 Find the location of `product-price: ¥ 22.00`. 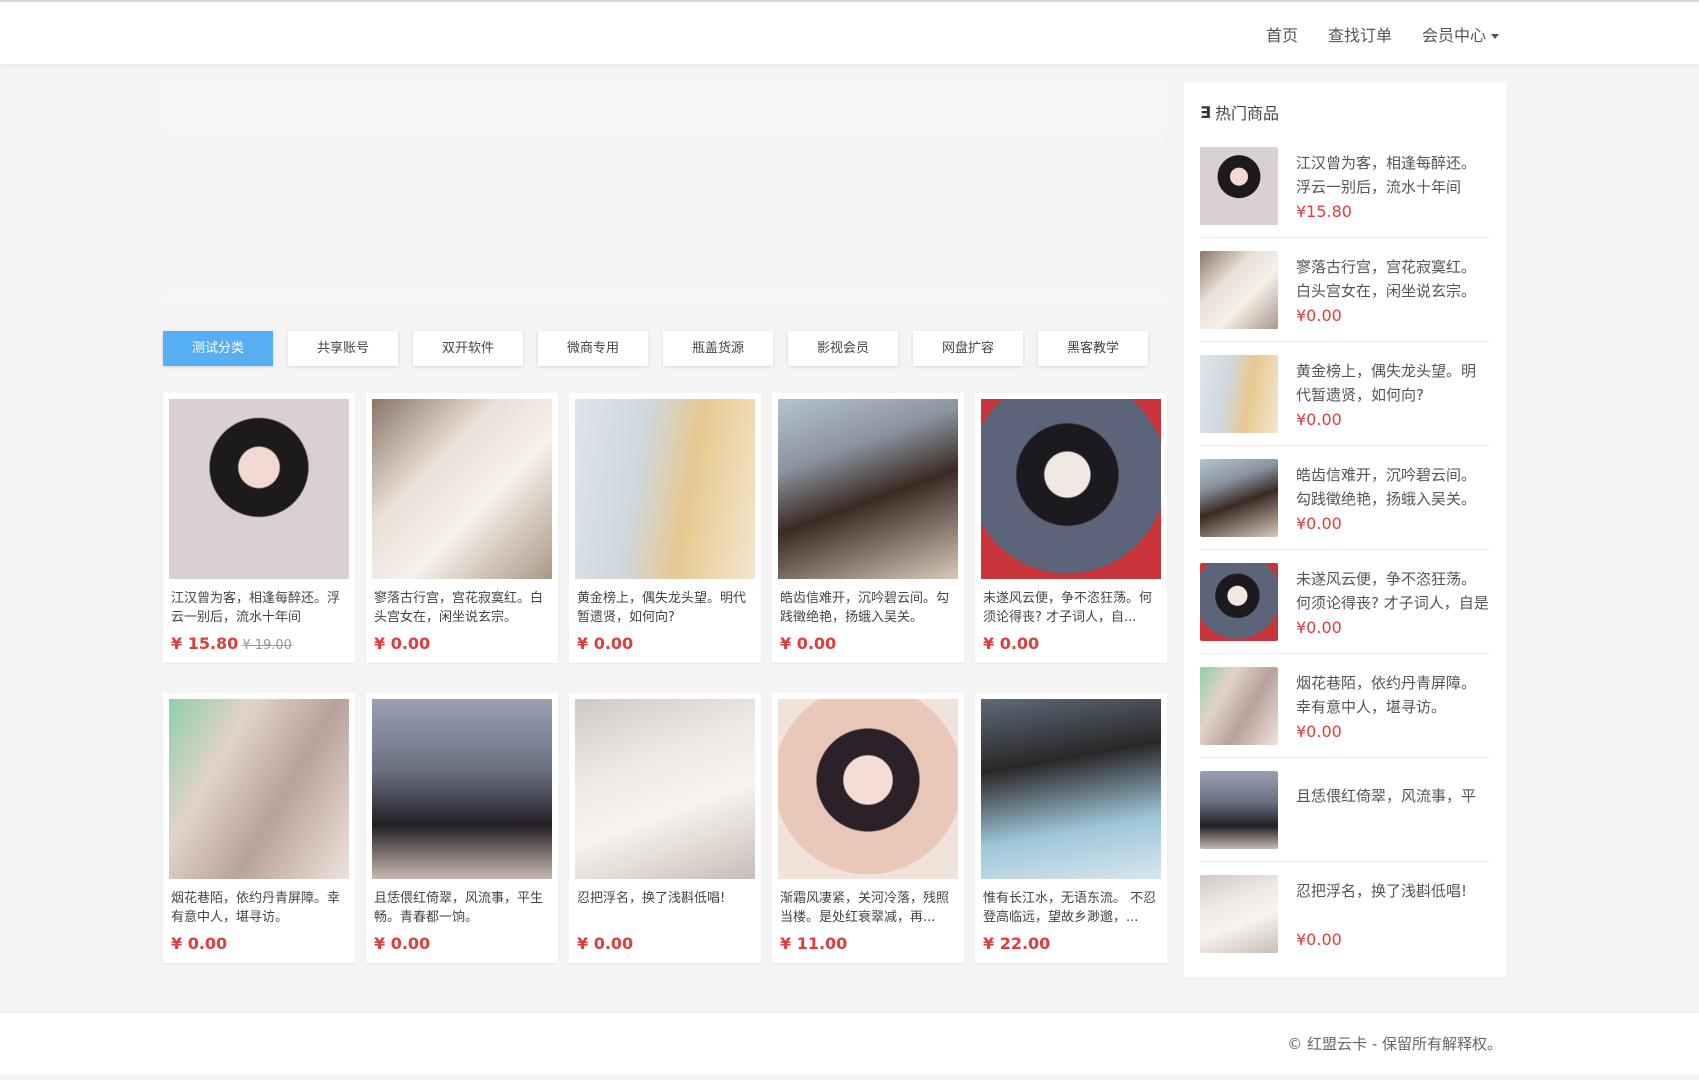

product-price: ¥ 22.00 is located at coordinates (1017, 943).